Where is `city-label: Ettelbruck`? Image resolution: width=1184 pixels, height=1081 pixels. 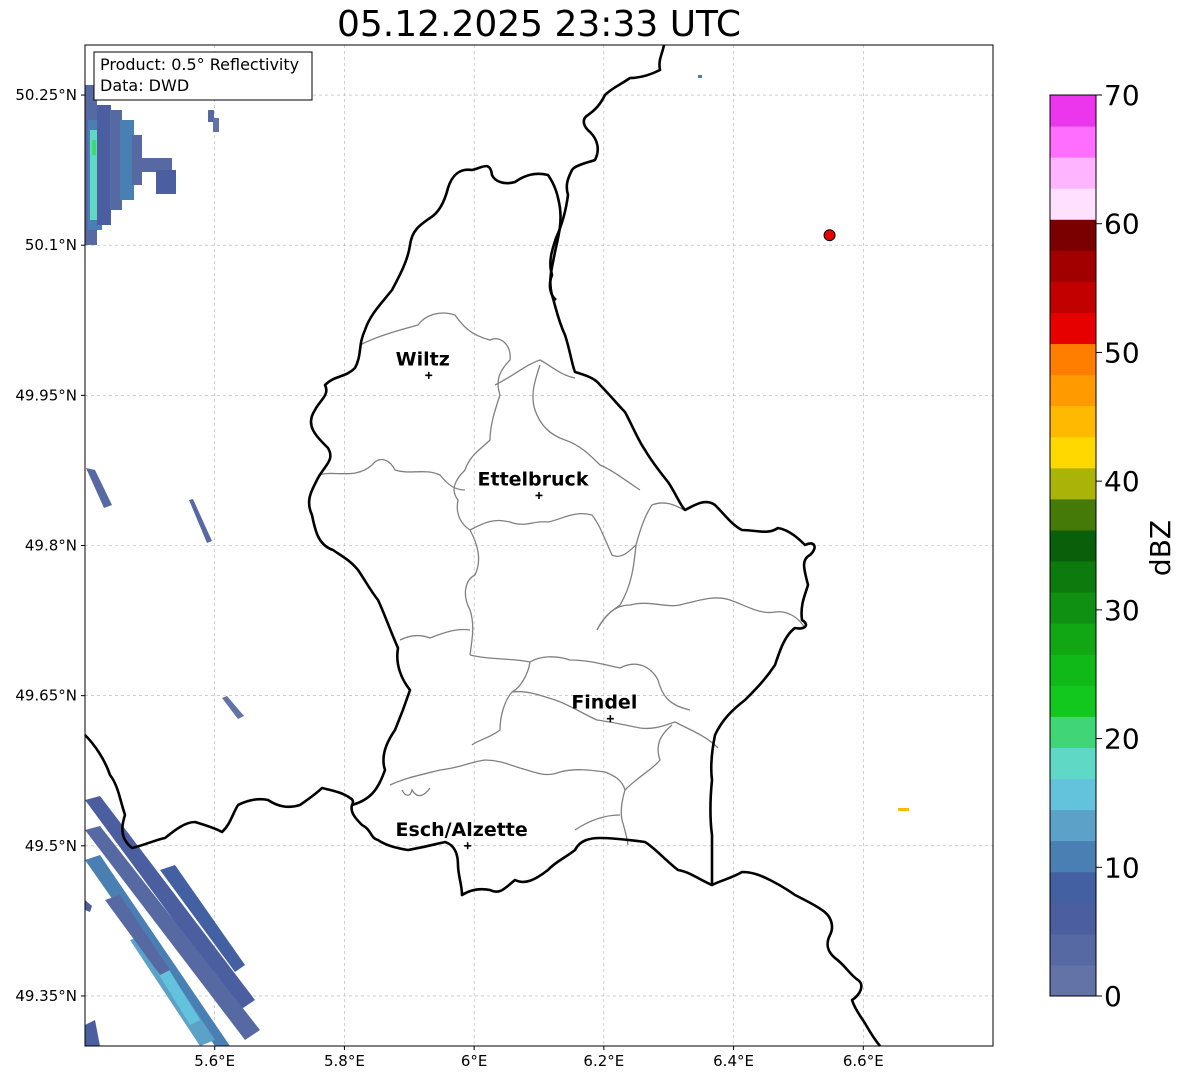 city-label: Ettelbruck is located at coordinates (533, 479).